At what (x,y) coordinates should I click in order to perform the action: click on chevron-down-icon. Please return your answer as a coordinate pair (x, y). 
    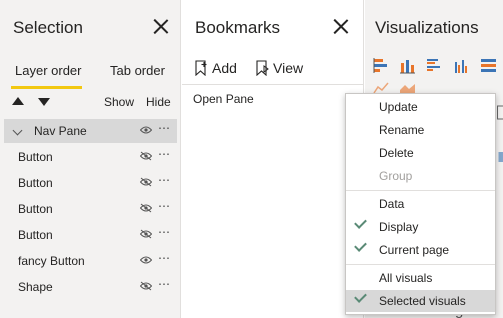
    Looking at the image, I should click on (17, 130).